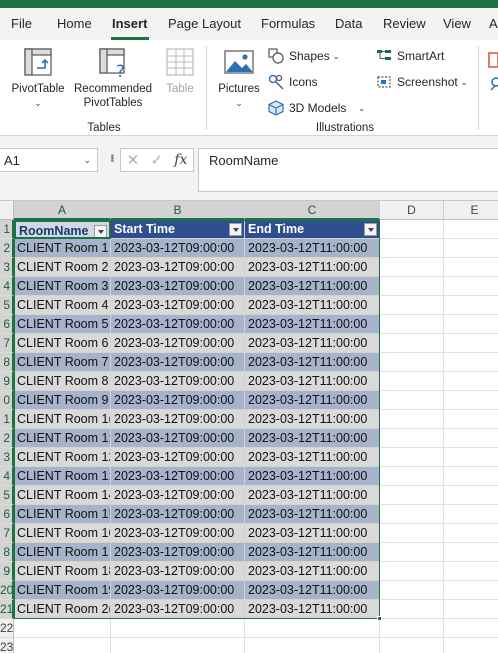 The image size is (498, 653). Describe the element at coordinates (316, 108) in the screenshot. I see `3d-models-button: 3D Models ⌄` at that location.